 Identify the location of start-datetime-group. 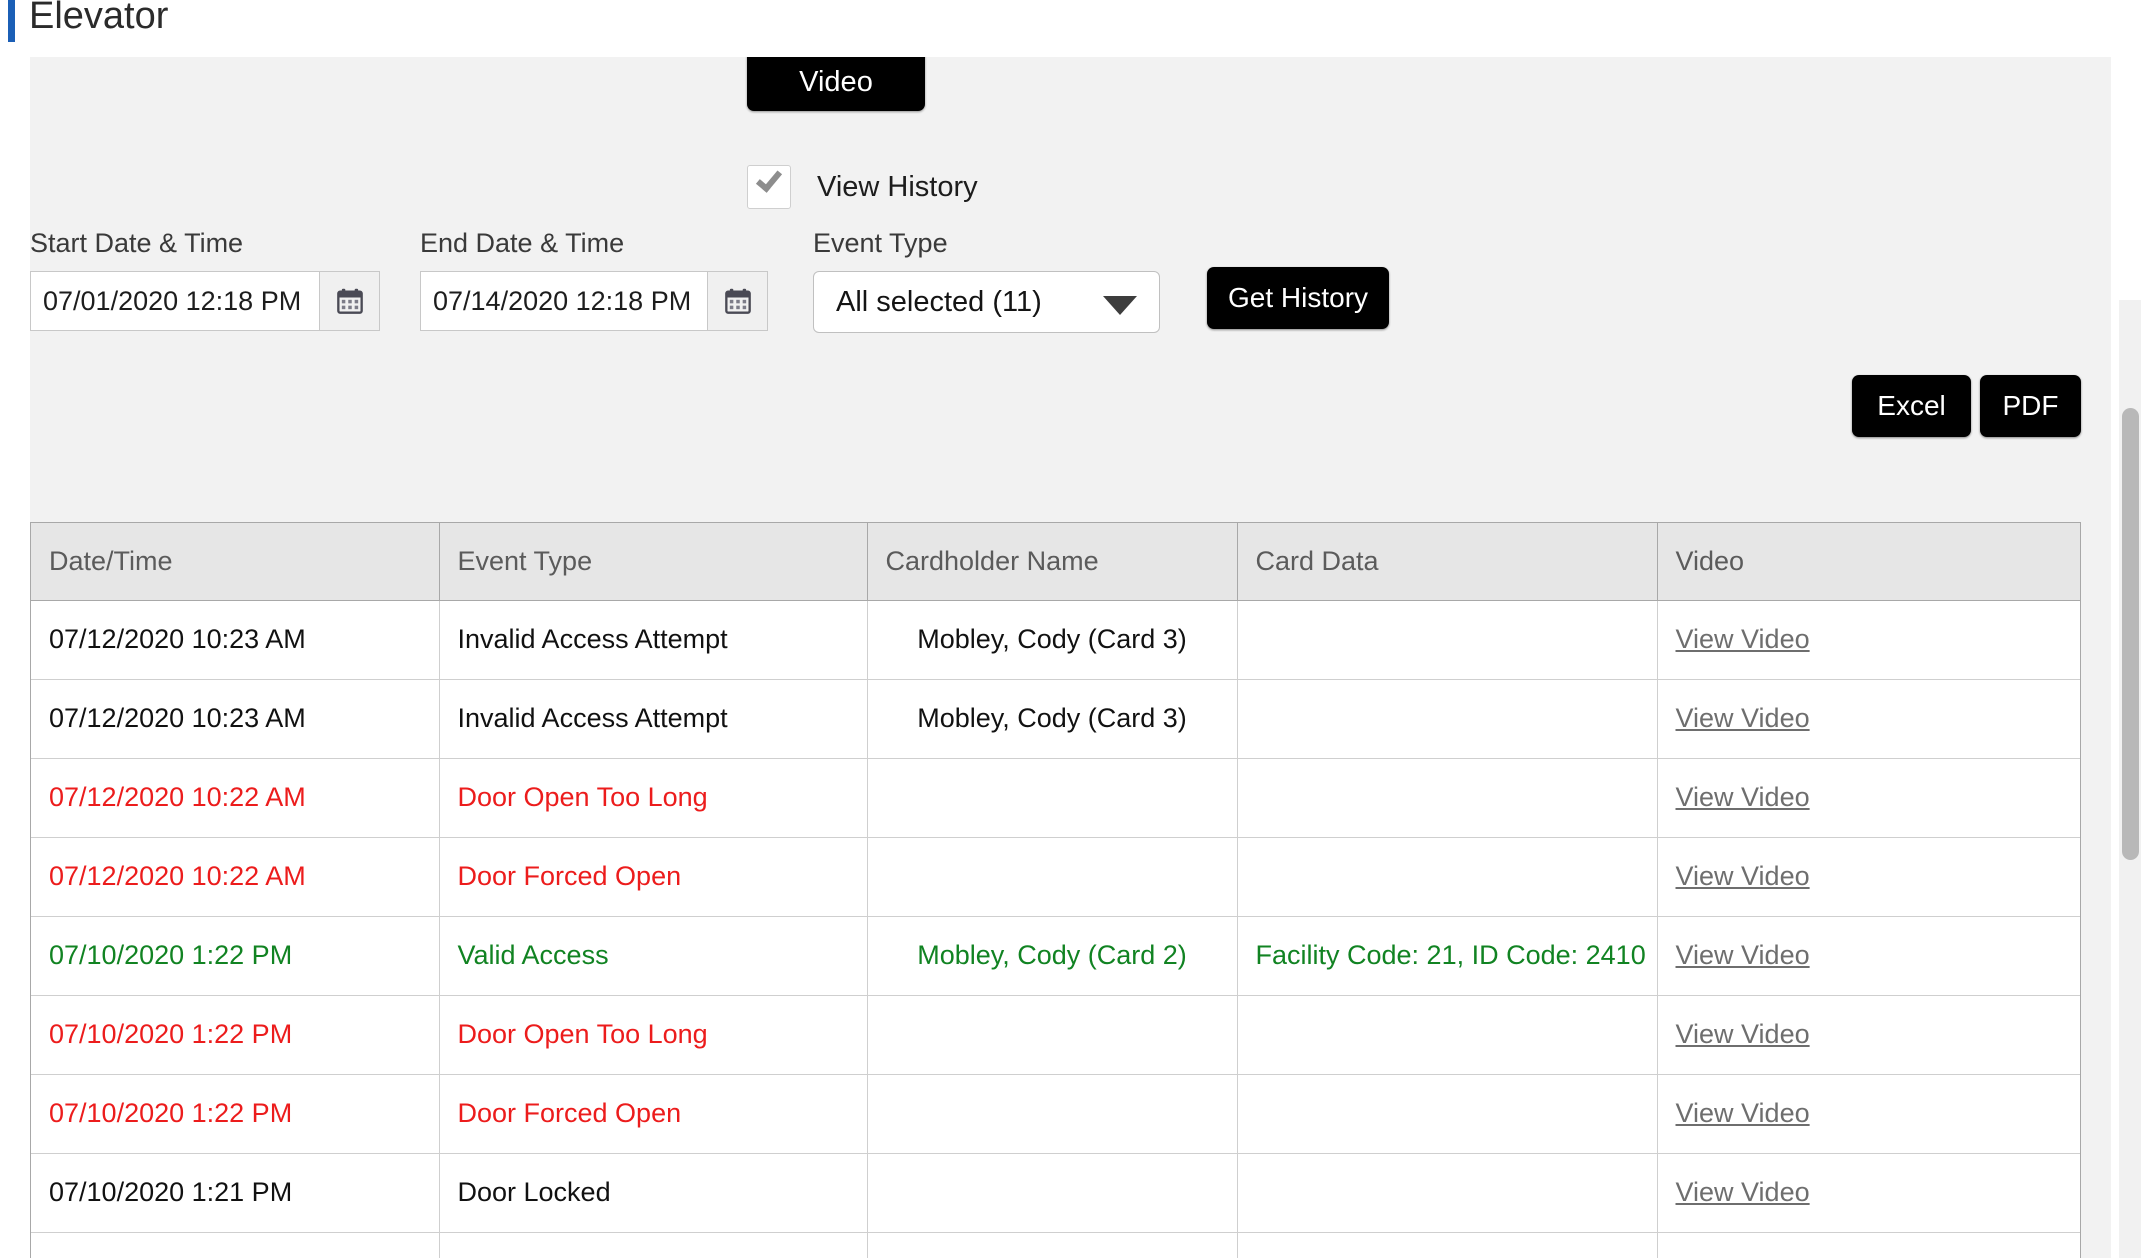
(205, 301).